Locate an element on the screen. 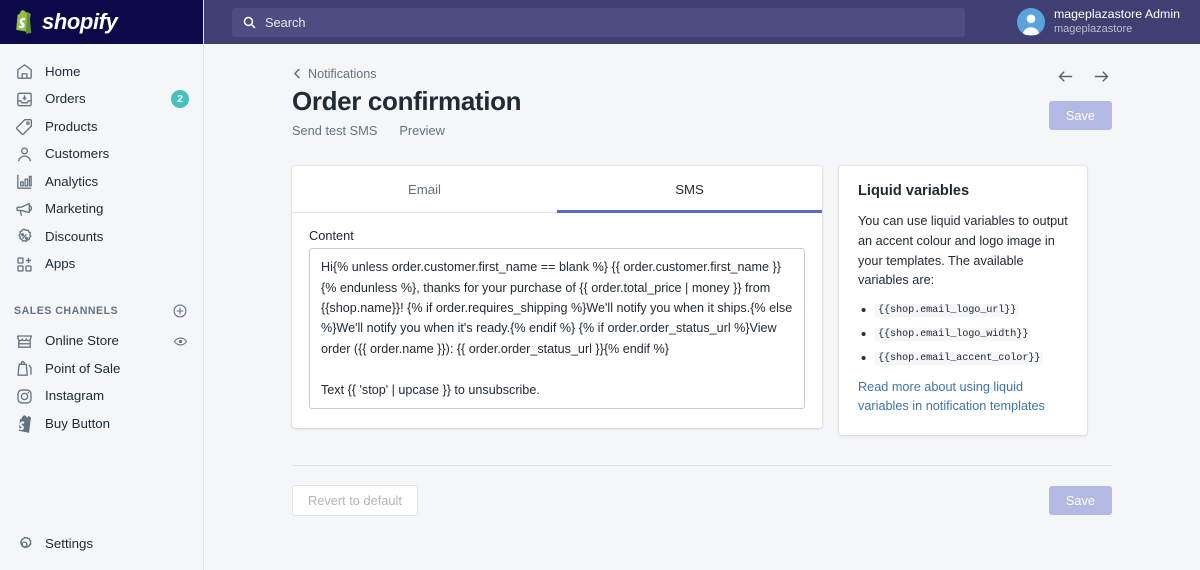  breadcrumb-label: Notifications is located at coordinates (342, 73).